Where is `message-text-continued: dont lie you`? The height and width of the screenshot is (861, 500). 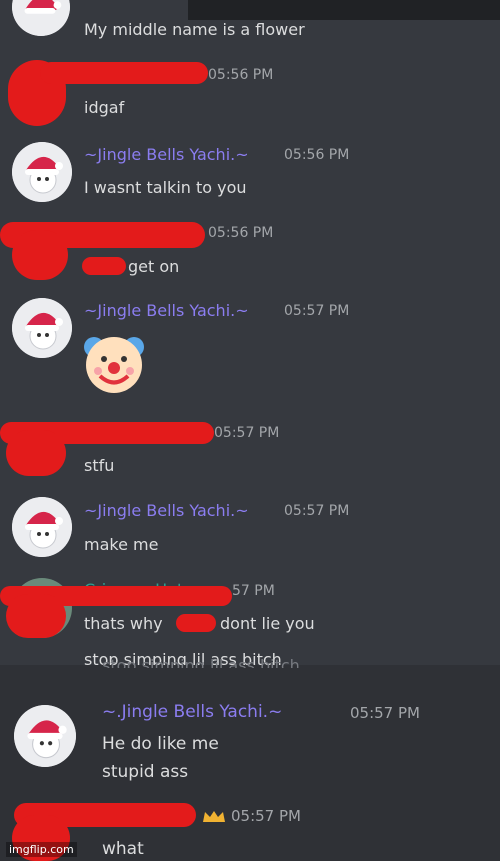
message-text-continued: dont lie you is located at coordinates (267, 623).